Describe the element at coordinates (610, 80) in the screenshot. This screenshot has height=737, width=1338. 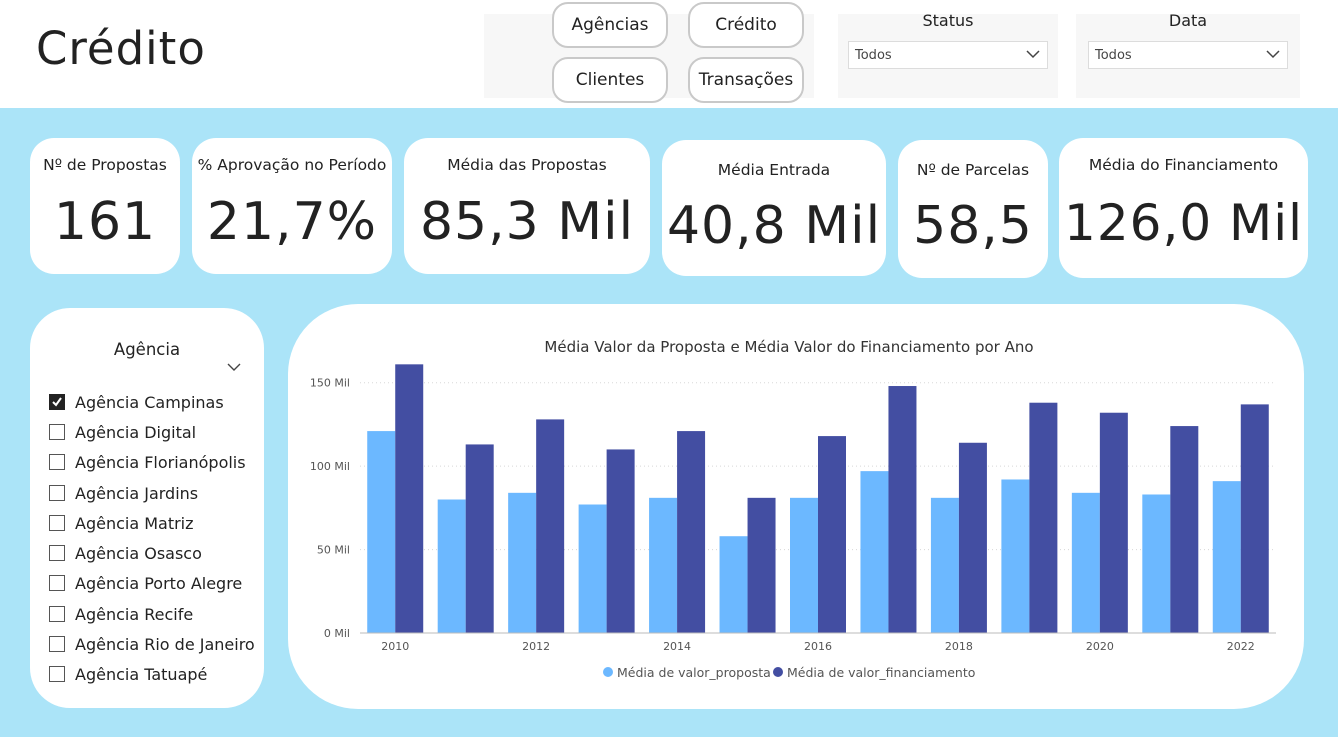
I see `clientes-button: Clientes` at that location.